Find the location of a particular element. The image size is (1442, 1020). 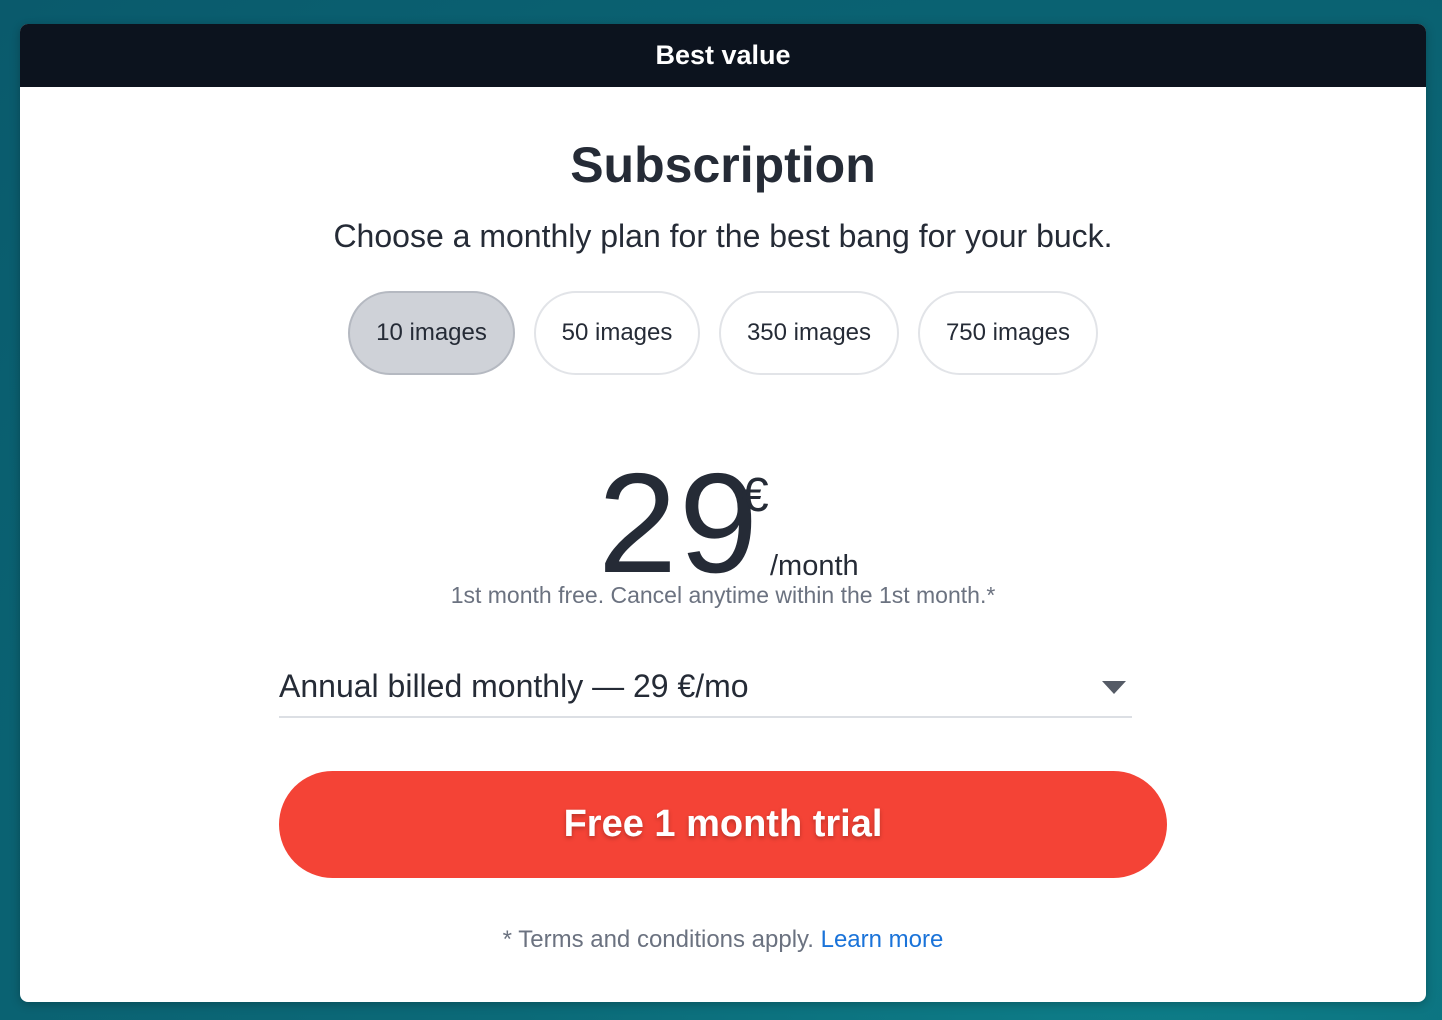

terms-footer: * Terms and conditions apply. Learn more is located at coordinates (723, 940).